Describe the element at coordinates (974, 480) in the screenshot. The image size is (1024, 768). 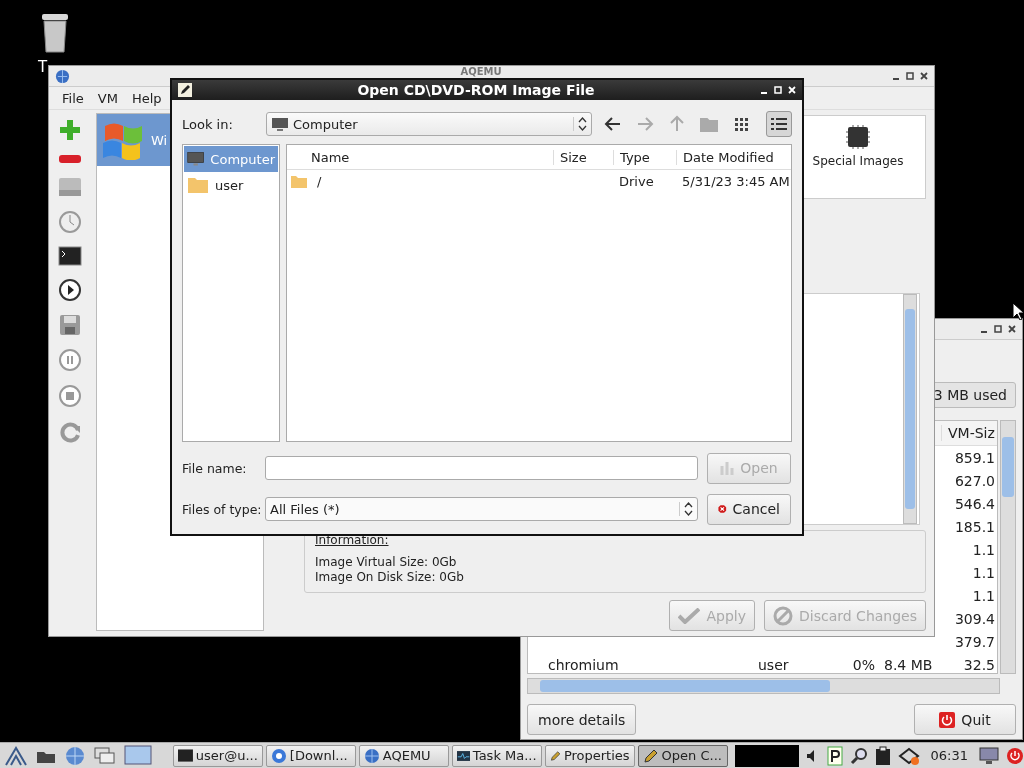
I see `table-cell: 627.0` at that location.